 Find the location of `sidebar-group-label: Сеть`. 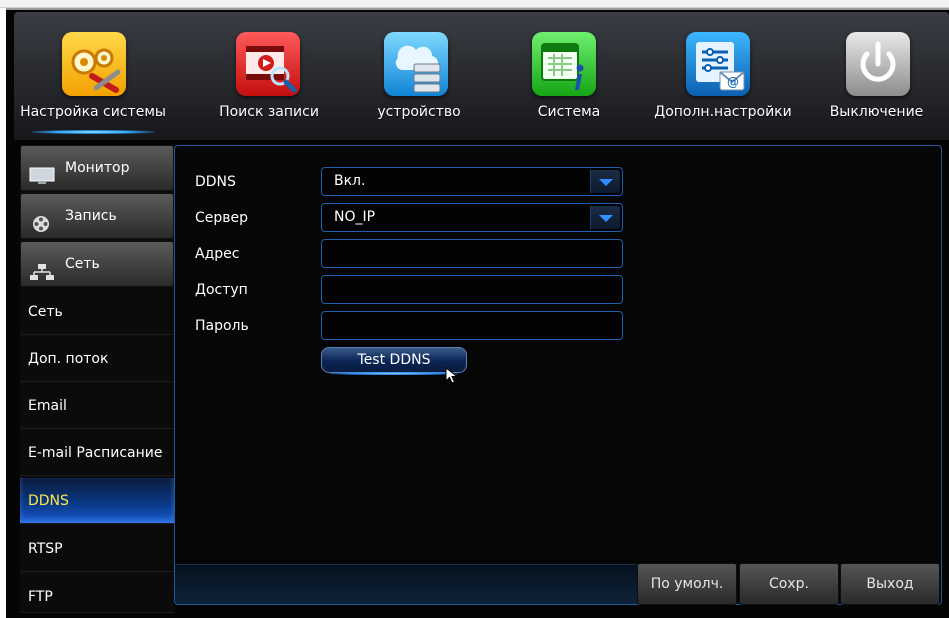

sidebar-group-label: Сеть is located at coordinates (82, 264).